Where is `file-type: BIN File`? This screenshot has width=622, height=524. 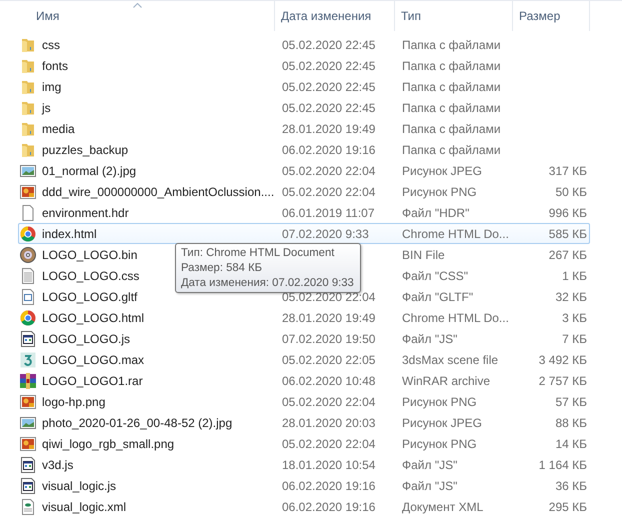 file-type: BIN File is located at coordinates (423, 255).